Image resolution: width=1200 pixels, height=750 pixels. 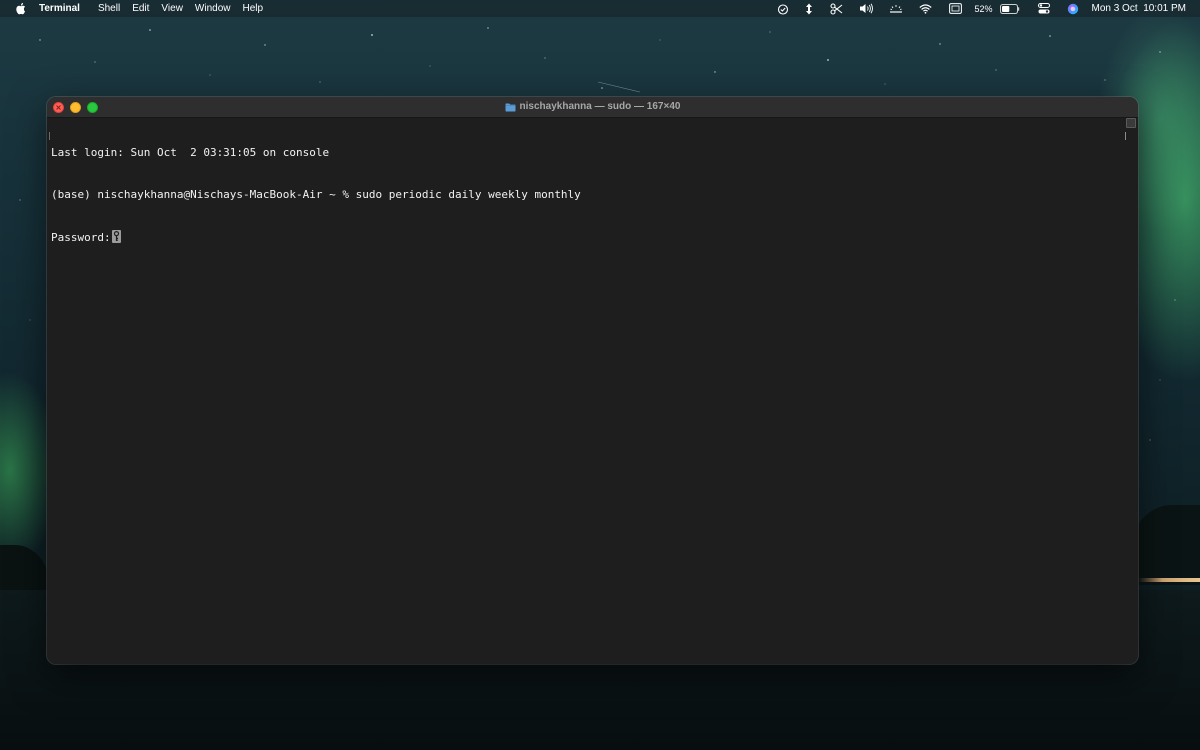 What do you see at coordinates (510, 107) in the screenshot?
I see `folder-icon` at bounding box center [510, 107].